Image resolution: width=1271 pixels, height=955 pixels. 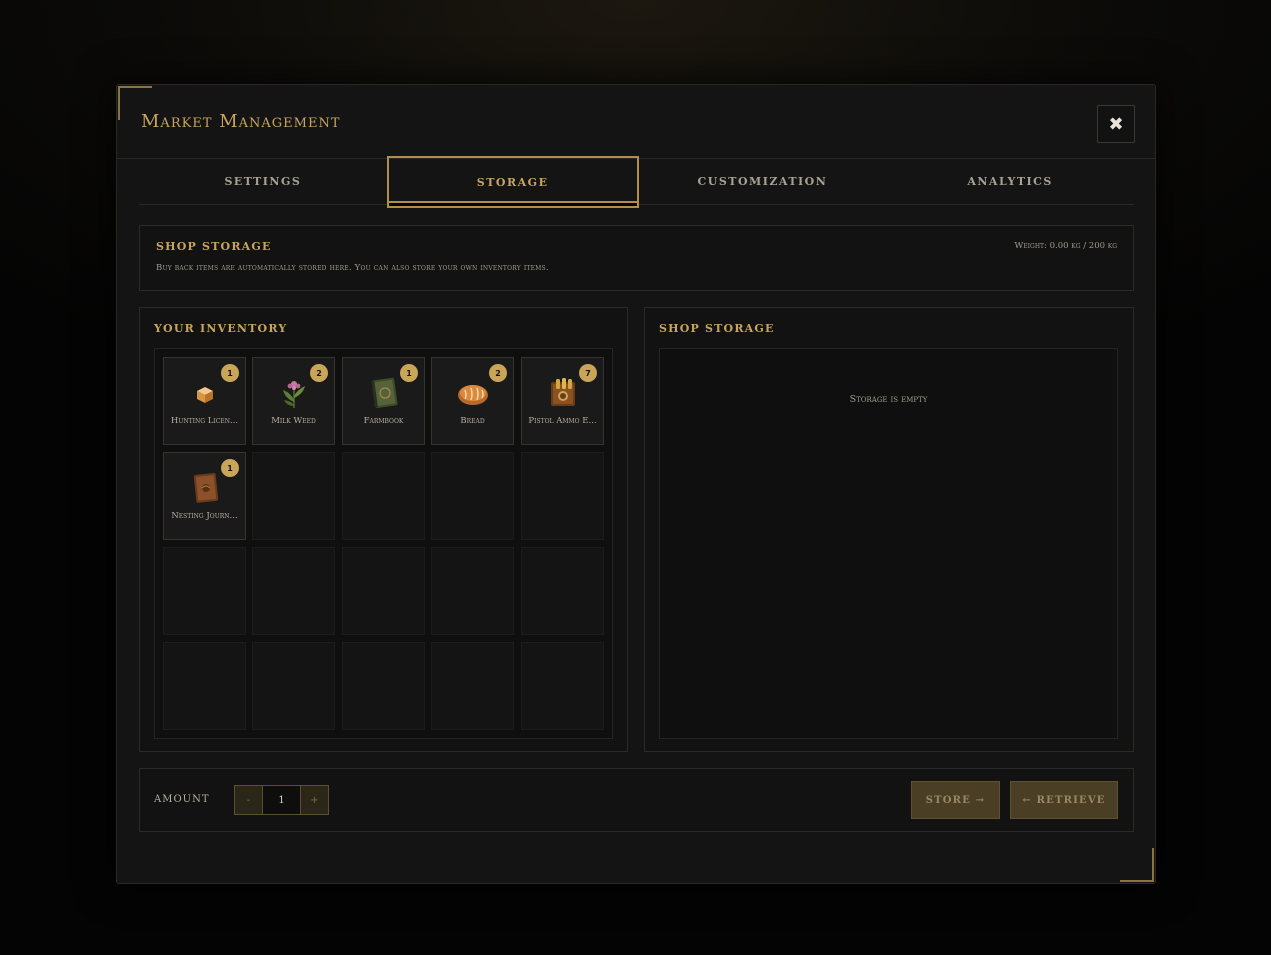 What do you see at coordinates (241, 121) in the screenshot?
I see `modal-title: Market Management` at bounding box center [241, 121].